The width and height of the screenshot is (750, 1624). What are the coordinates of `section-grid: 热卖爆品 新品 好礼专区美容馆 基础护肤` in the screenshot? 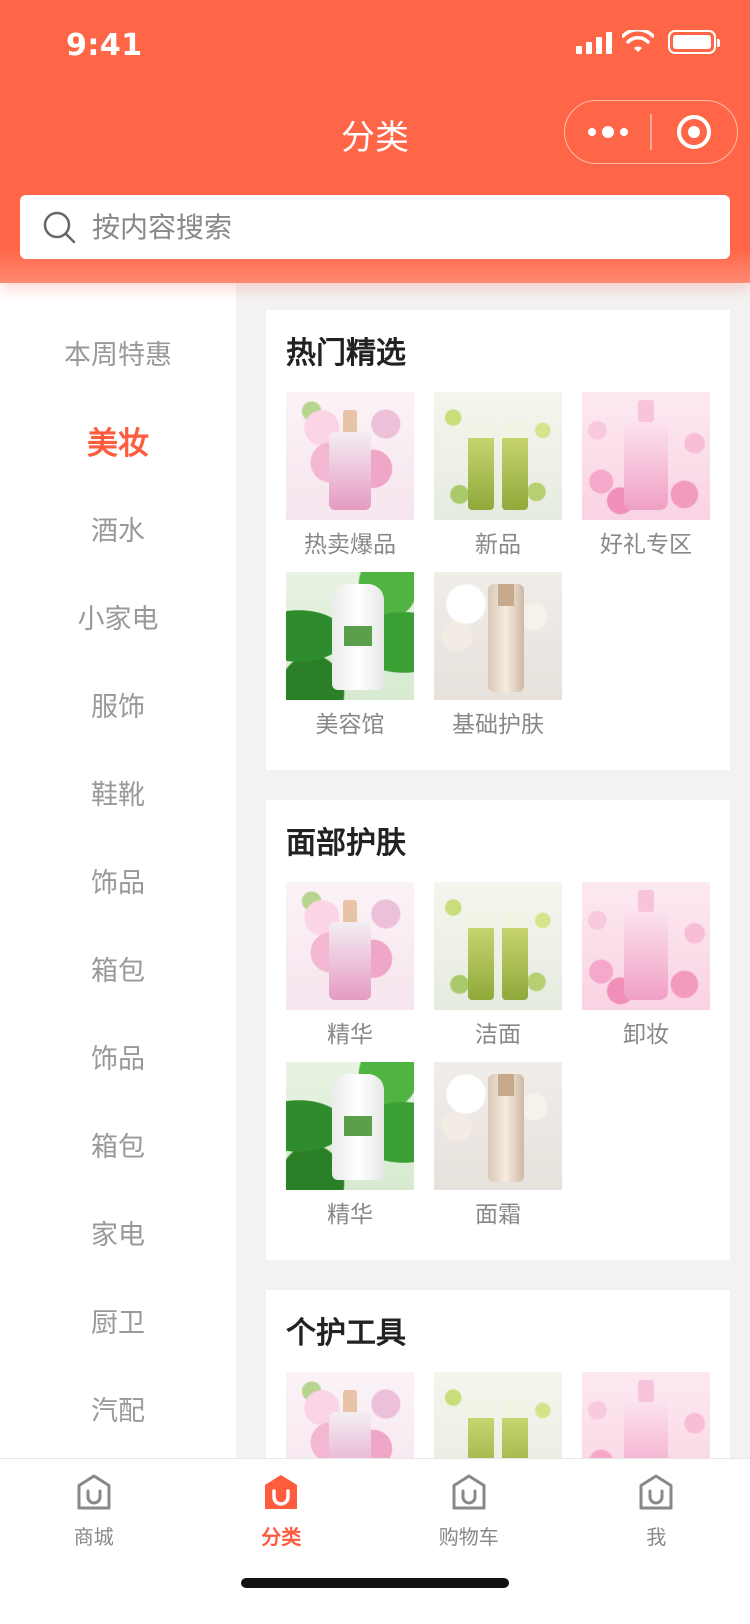 It's located at (498, 572).